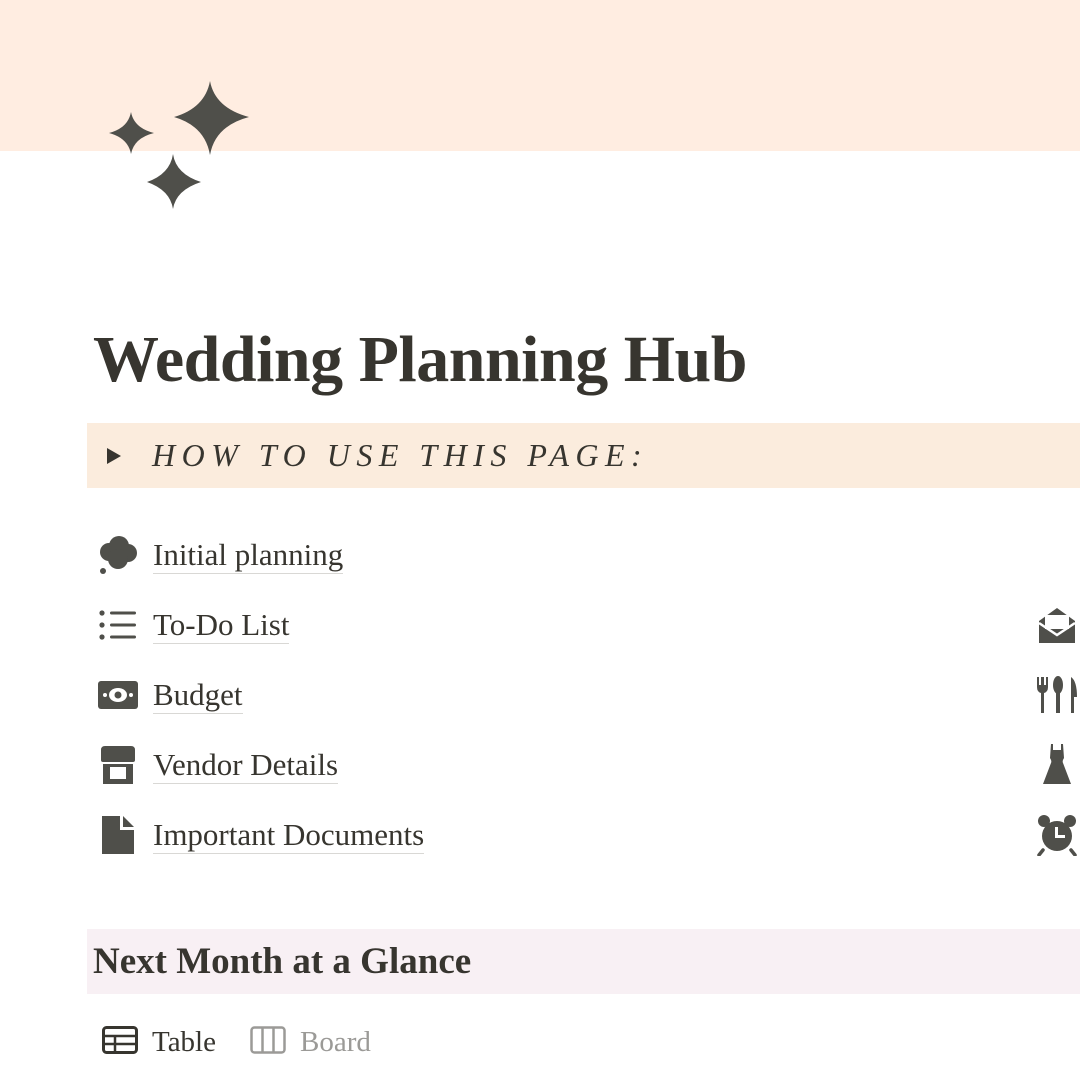  What do you see at coordinates (118, 835) in the screenshot?
I see `document-icon` at bounding box center [118, 835].